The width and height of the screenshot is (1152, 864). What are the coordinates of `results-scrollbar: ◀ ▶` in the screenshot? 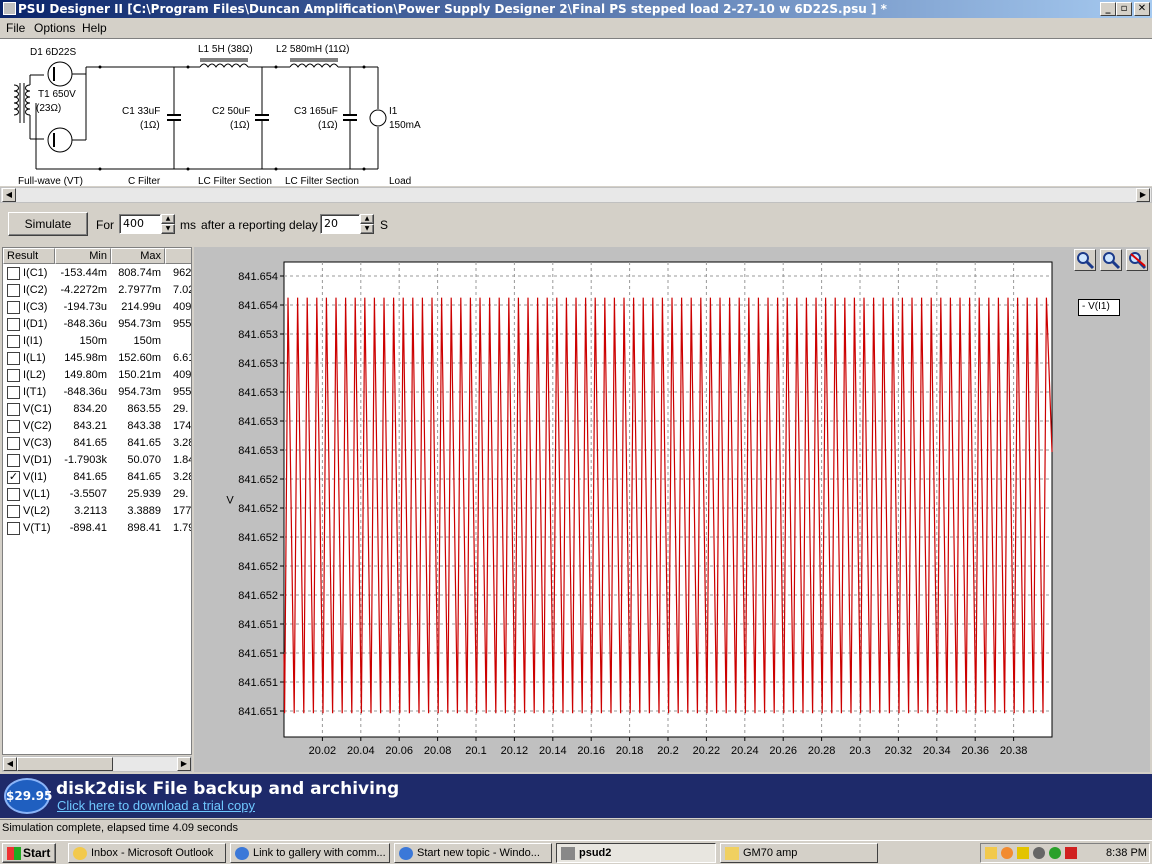 It's located at (97, 764).